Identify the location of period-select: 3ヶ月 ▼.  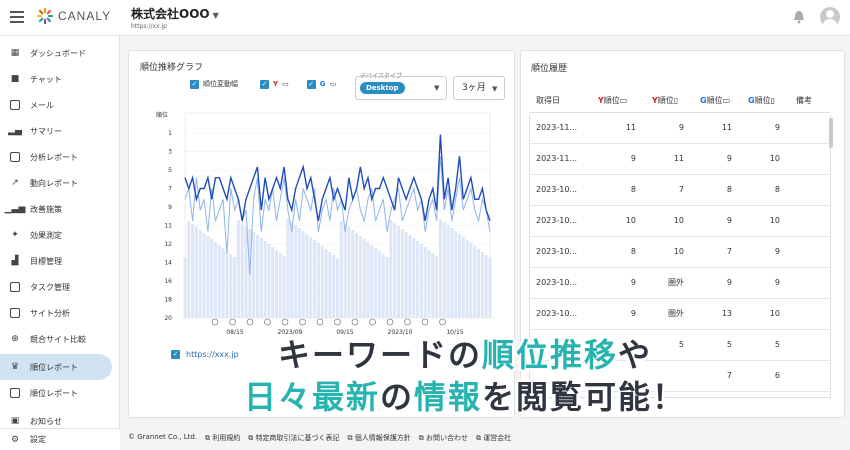
(479, 88).